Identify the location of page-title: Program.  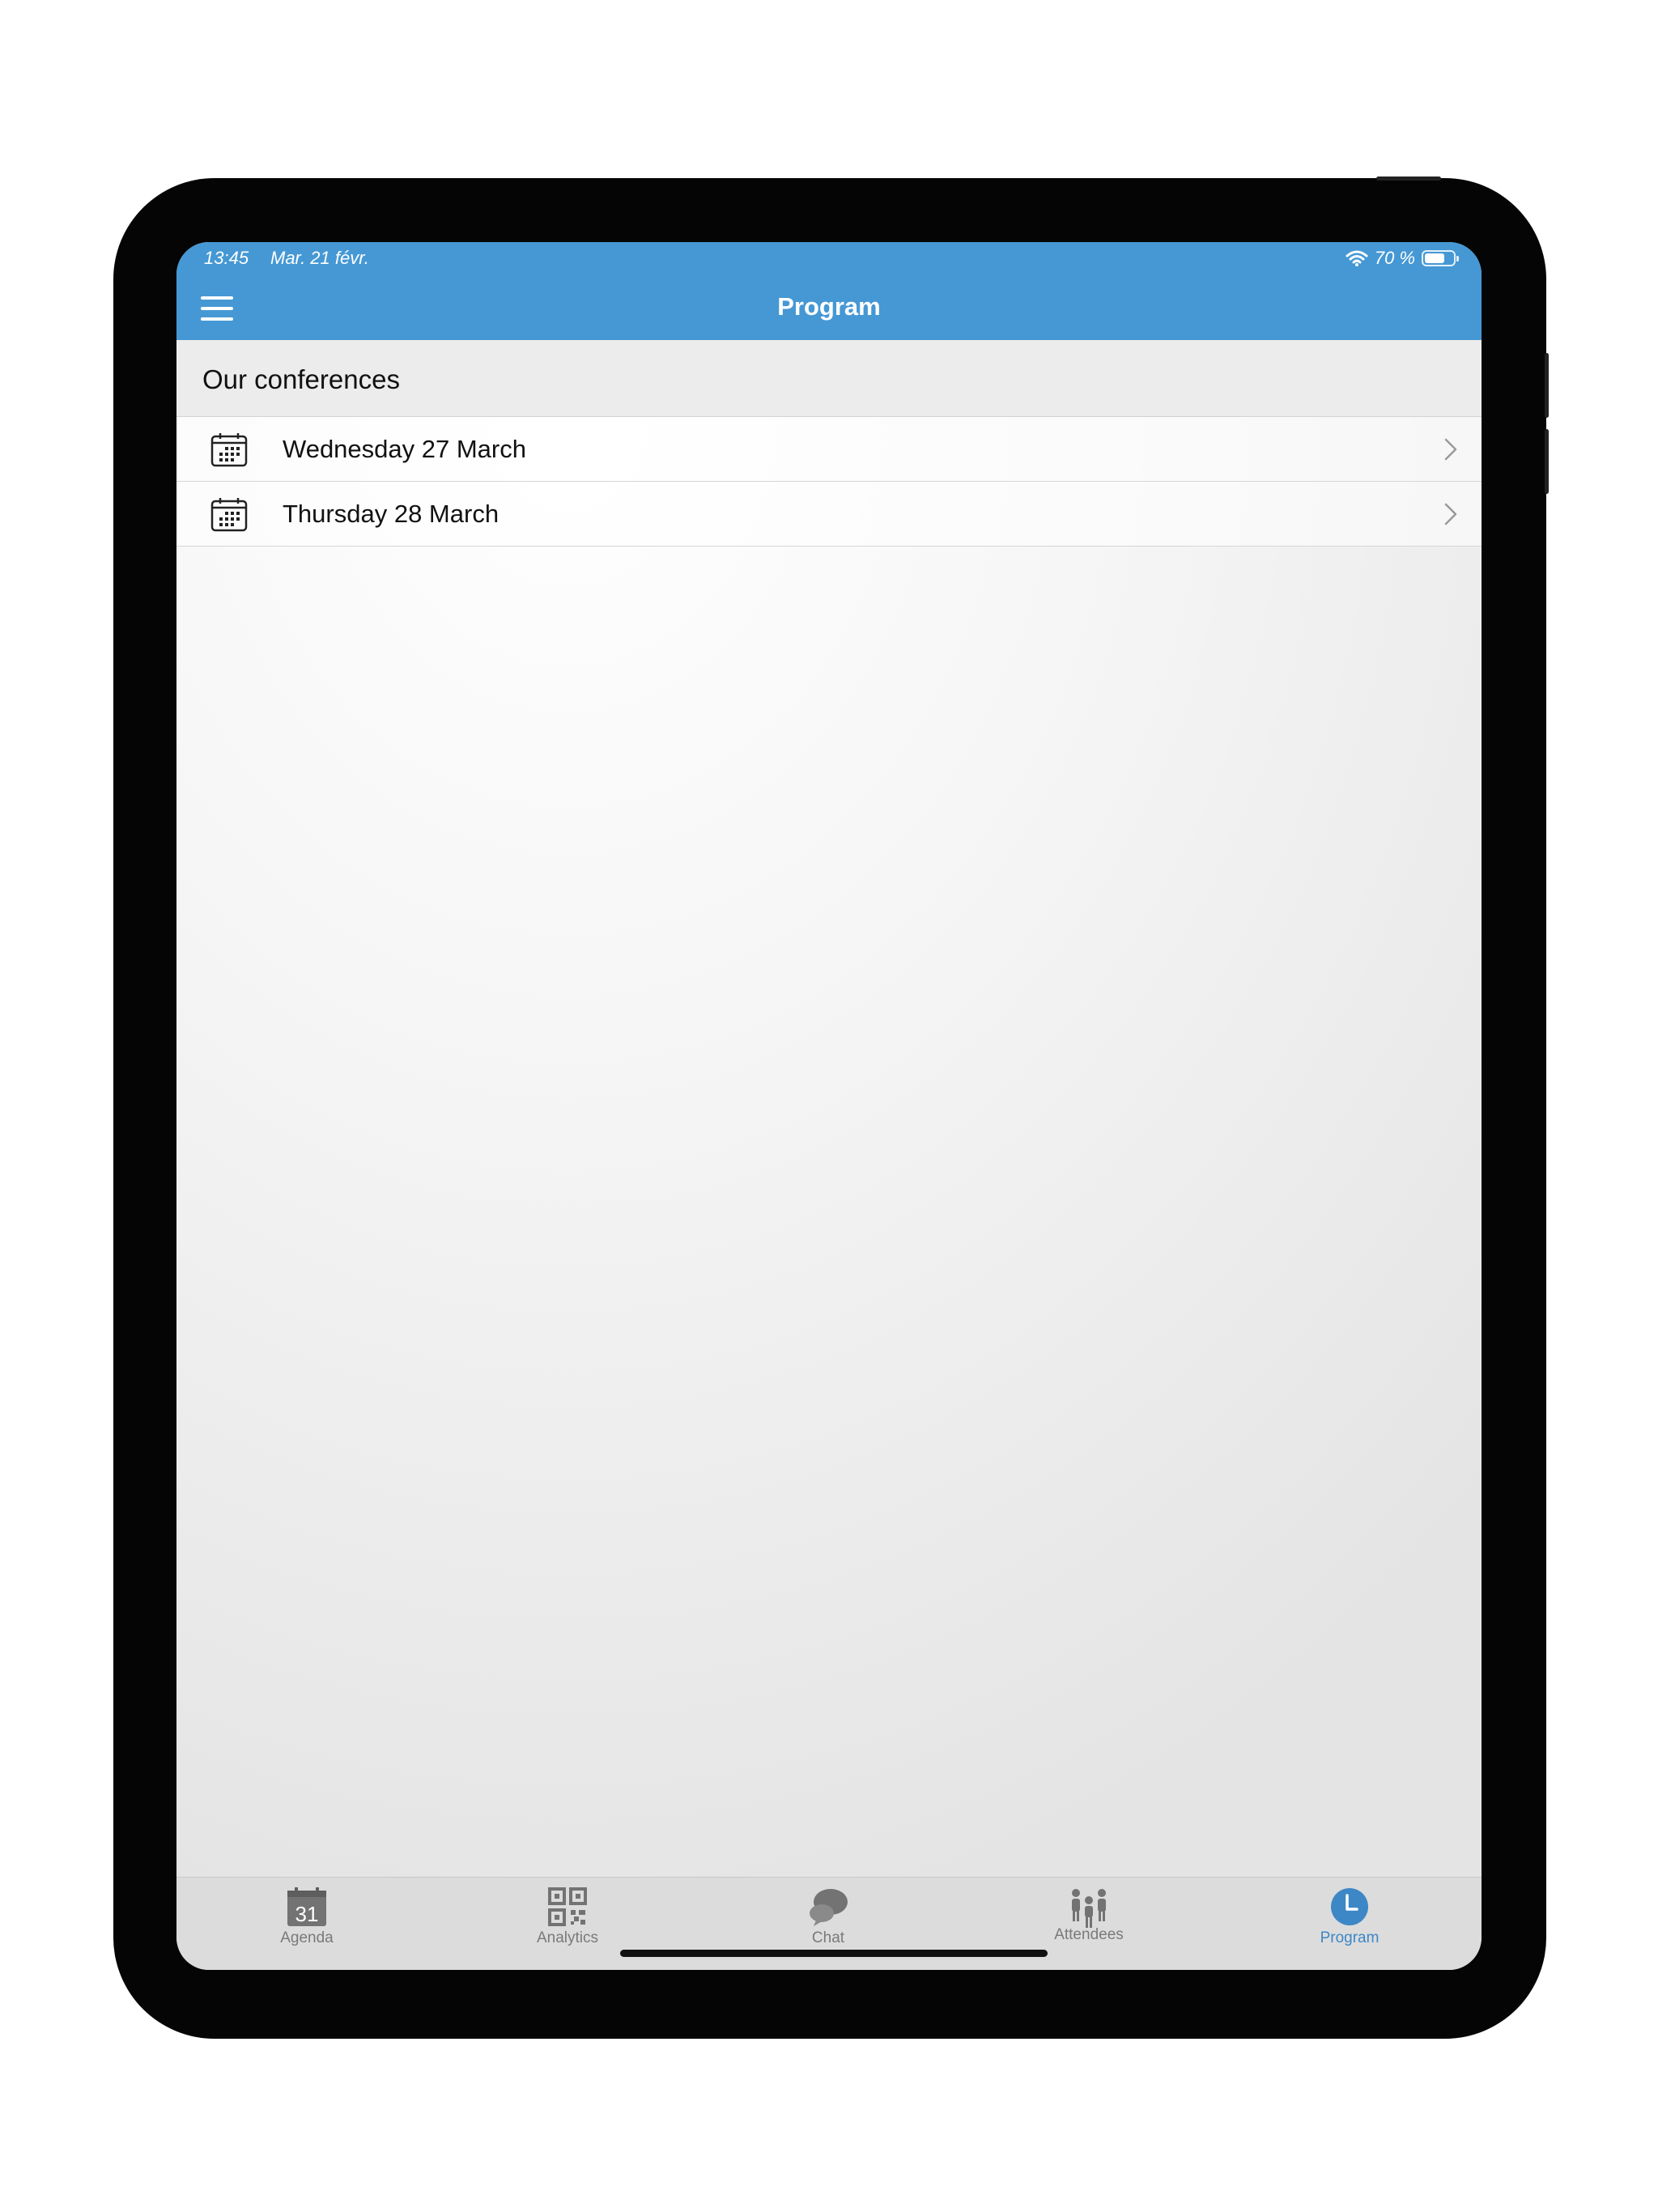
(829, 307).